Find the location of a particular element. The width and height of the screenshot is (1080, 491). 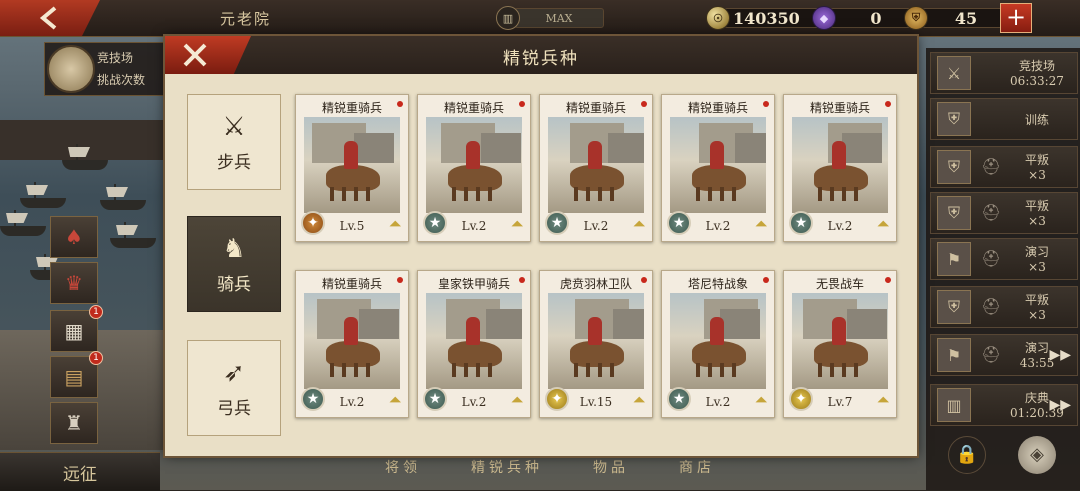

horse-icon: ♞ is located at coordinates (234, 248).